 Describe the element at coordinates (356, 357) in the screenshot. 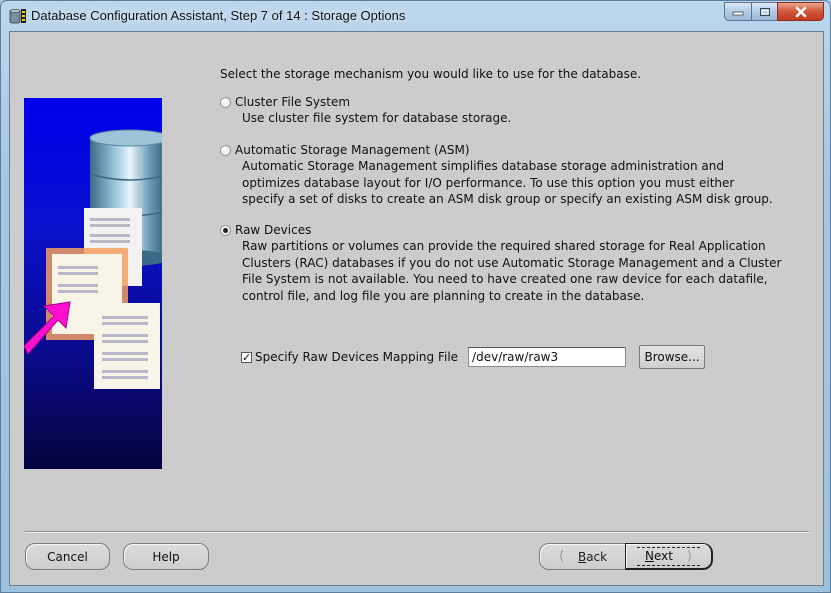

I see `mapping-file-label: Specify Raw Devices Mapping File` at that location.